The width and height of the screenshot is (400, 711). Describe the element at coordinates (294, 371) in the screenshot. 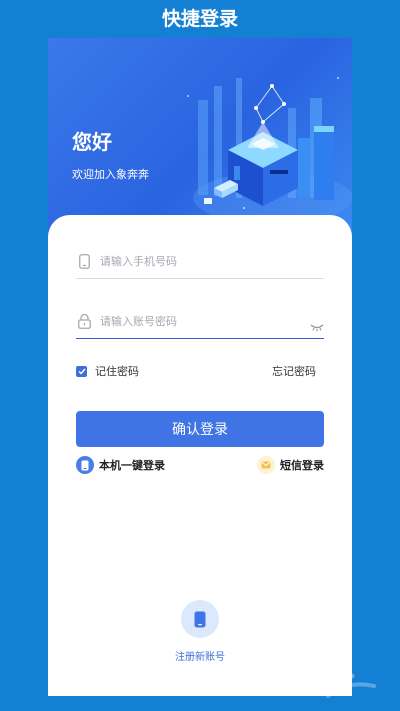

I see `forgot-password-link: 忘记密码` at that location.